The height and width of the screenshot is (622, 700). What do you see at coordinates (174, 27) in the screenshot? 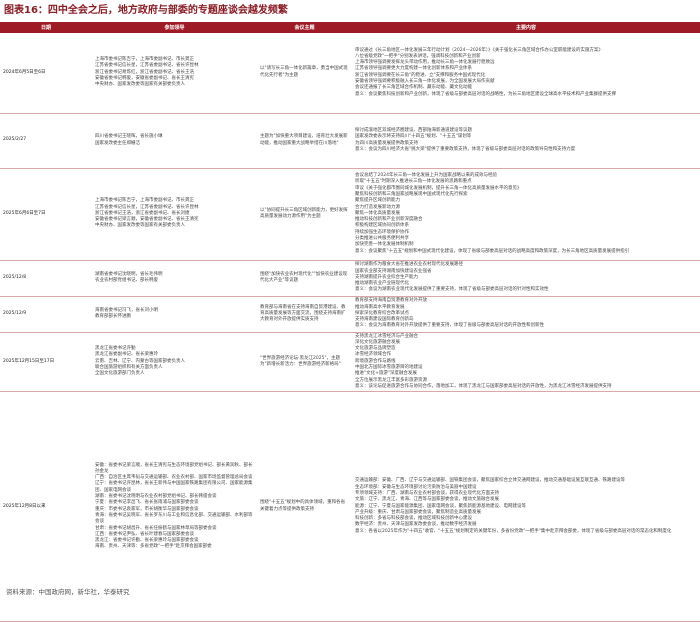
I see `header-participants: 参加领导` at bounding box center [174, 27].